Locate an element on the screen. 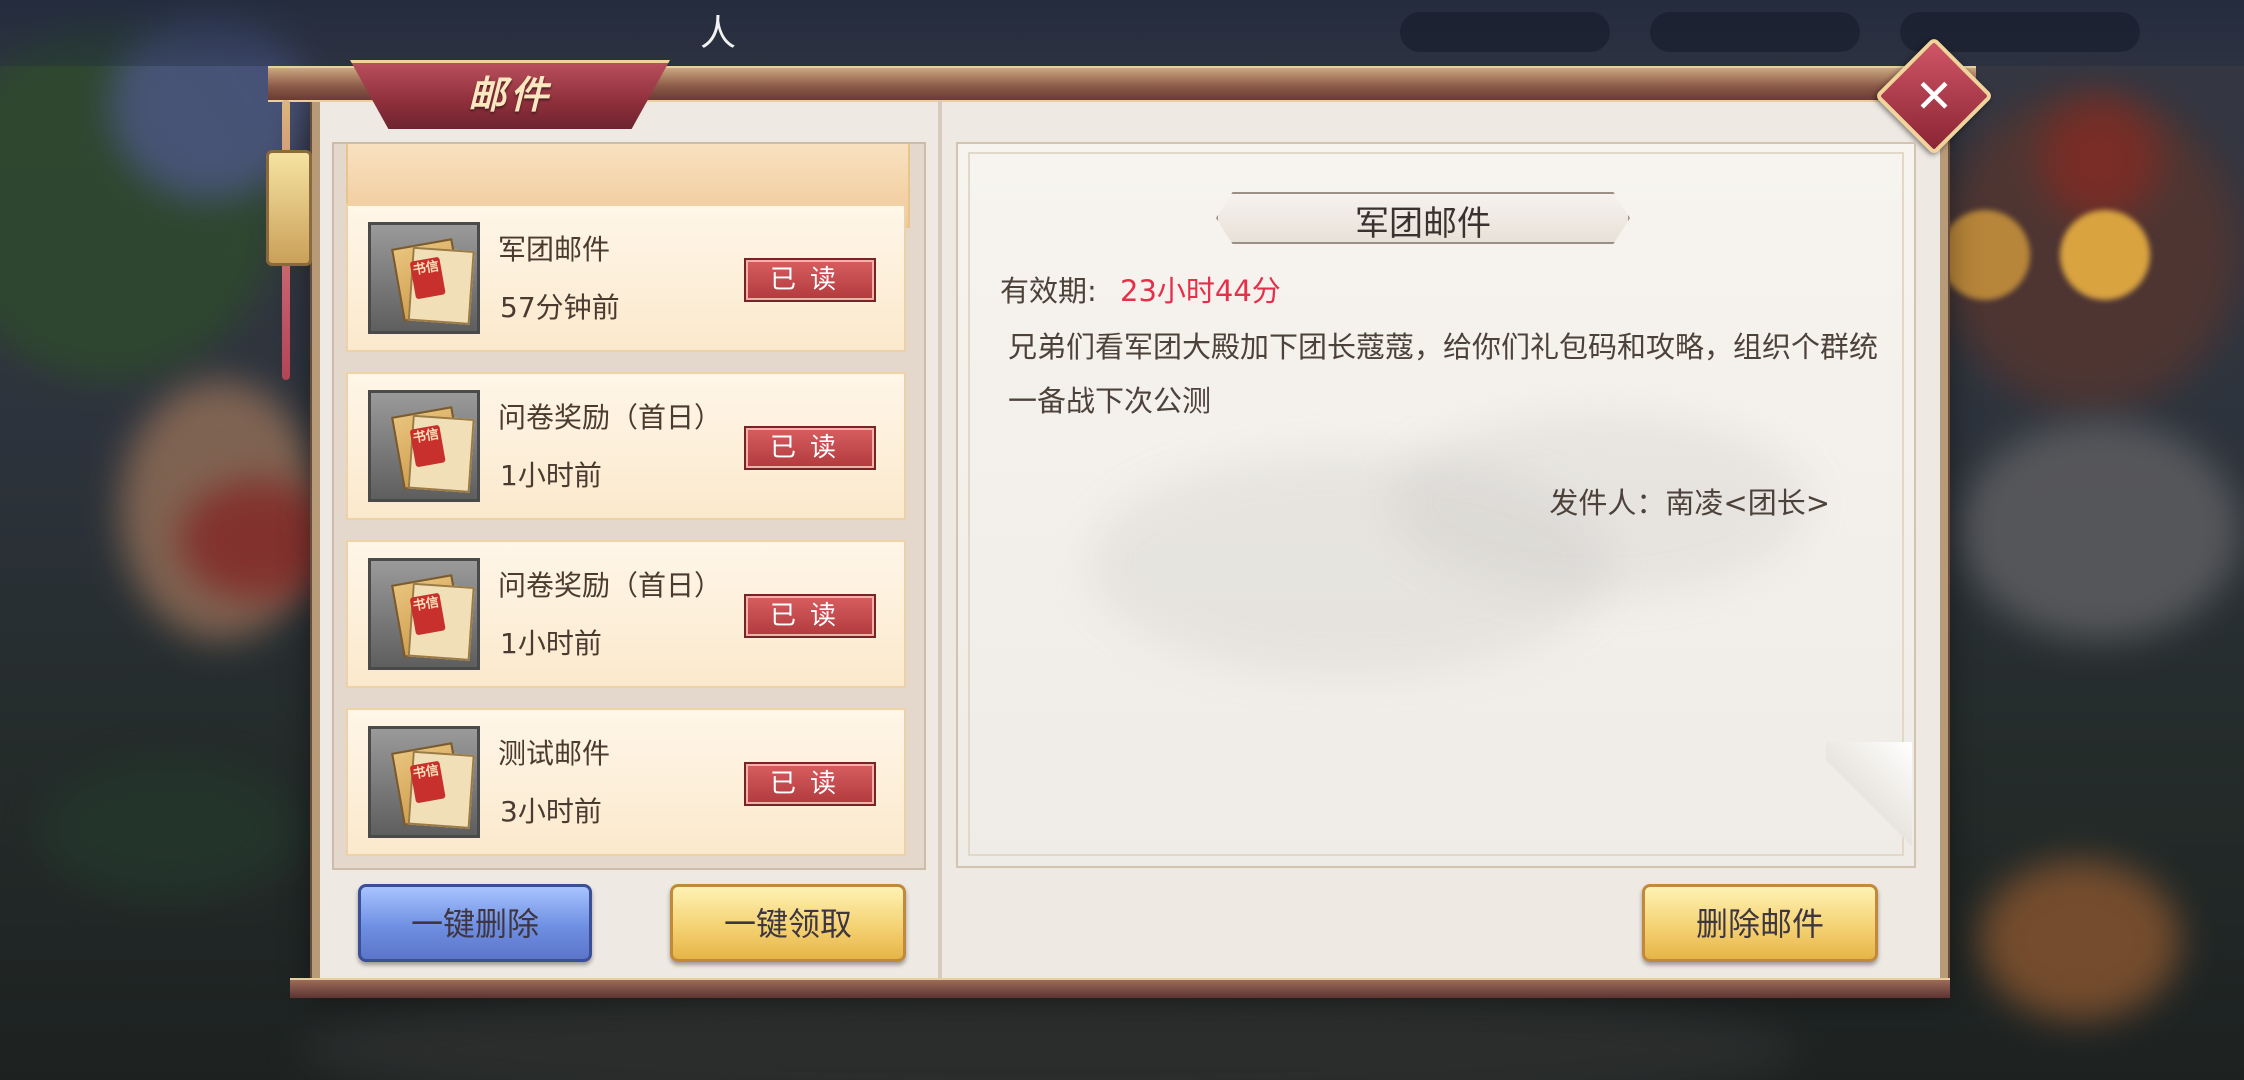 The height and width of the screenshot is (1080, 2244). mail-time: 57分钟前 is located at coordinates (560, 307).